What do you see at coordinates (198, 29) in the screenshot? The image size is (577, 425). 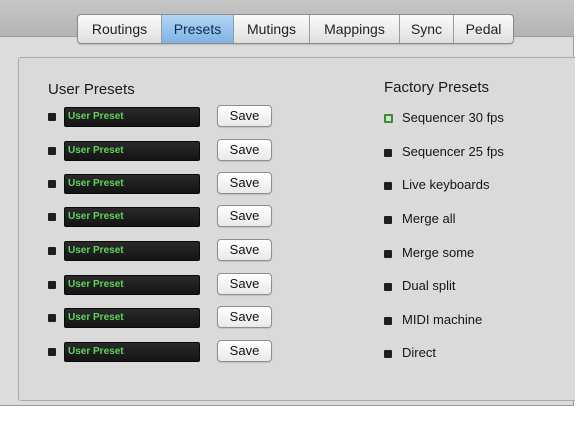 I see `tab-presets: Presets` at bounding box center [198, 29].